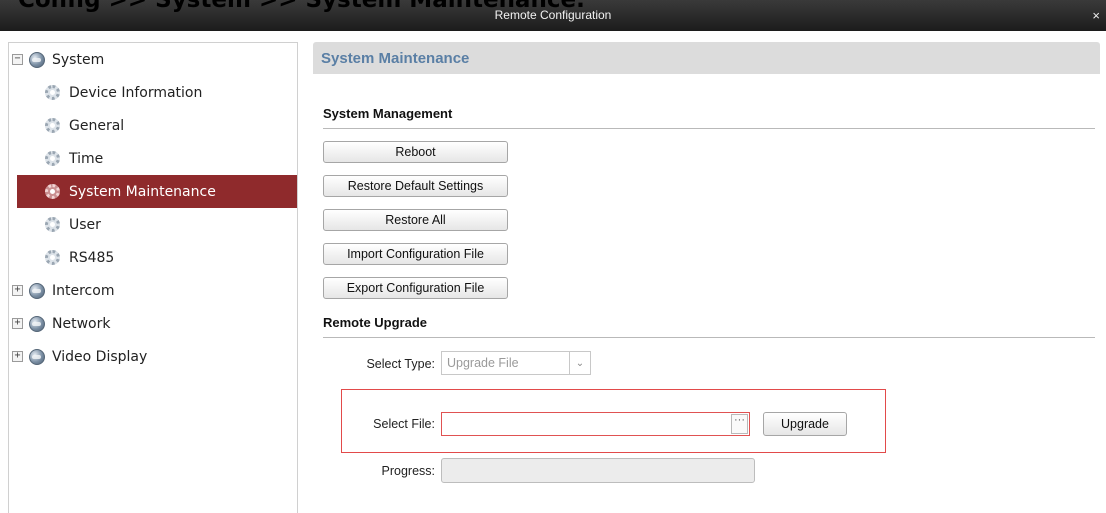 The height and width of the screenshot is (513, 1106). Describe the element at coordinates (85, 224) in the screenshot. I see `tree-item-label: User` at that location.